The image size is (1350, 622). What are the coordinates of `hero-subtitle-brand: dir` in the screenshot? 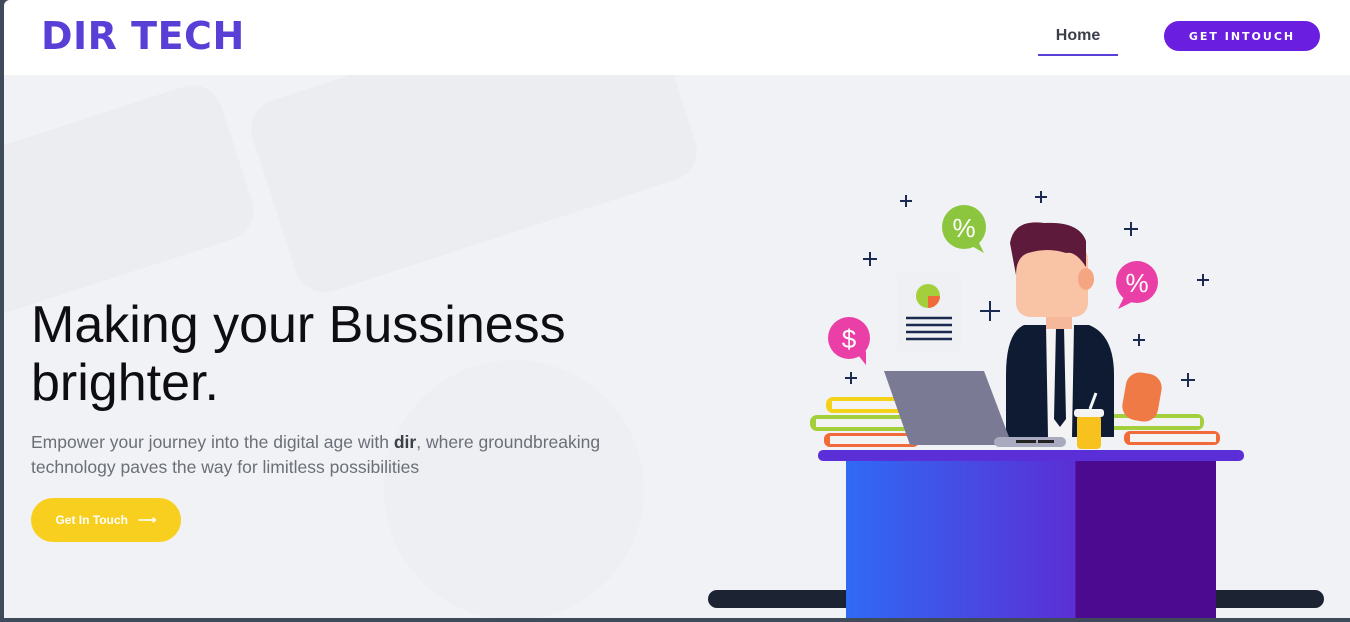 It's located at (405, 442).